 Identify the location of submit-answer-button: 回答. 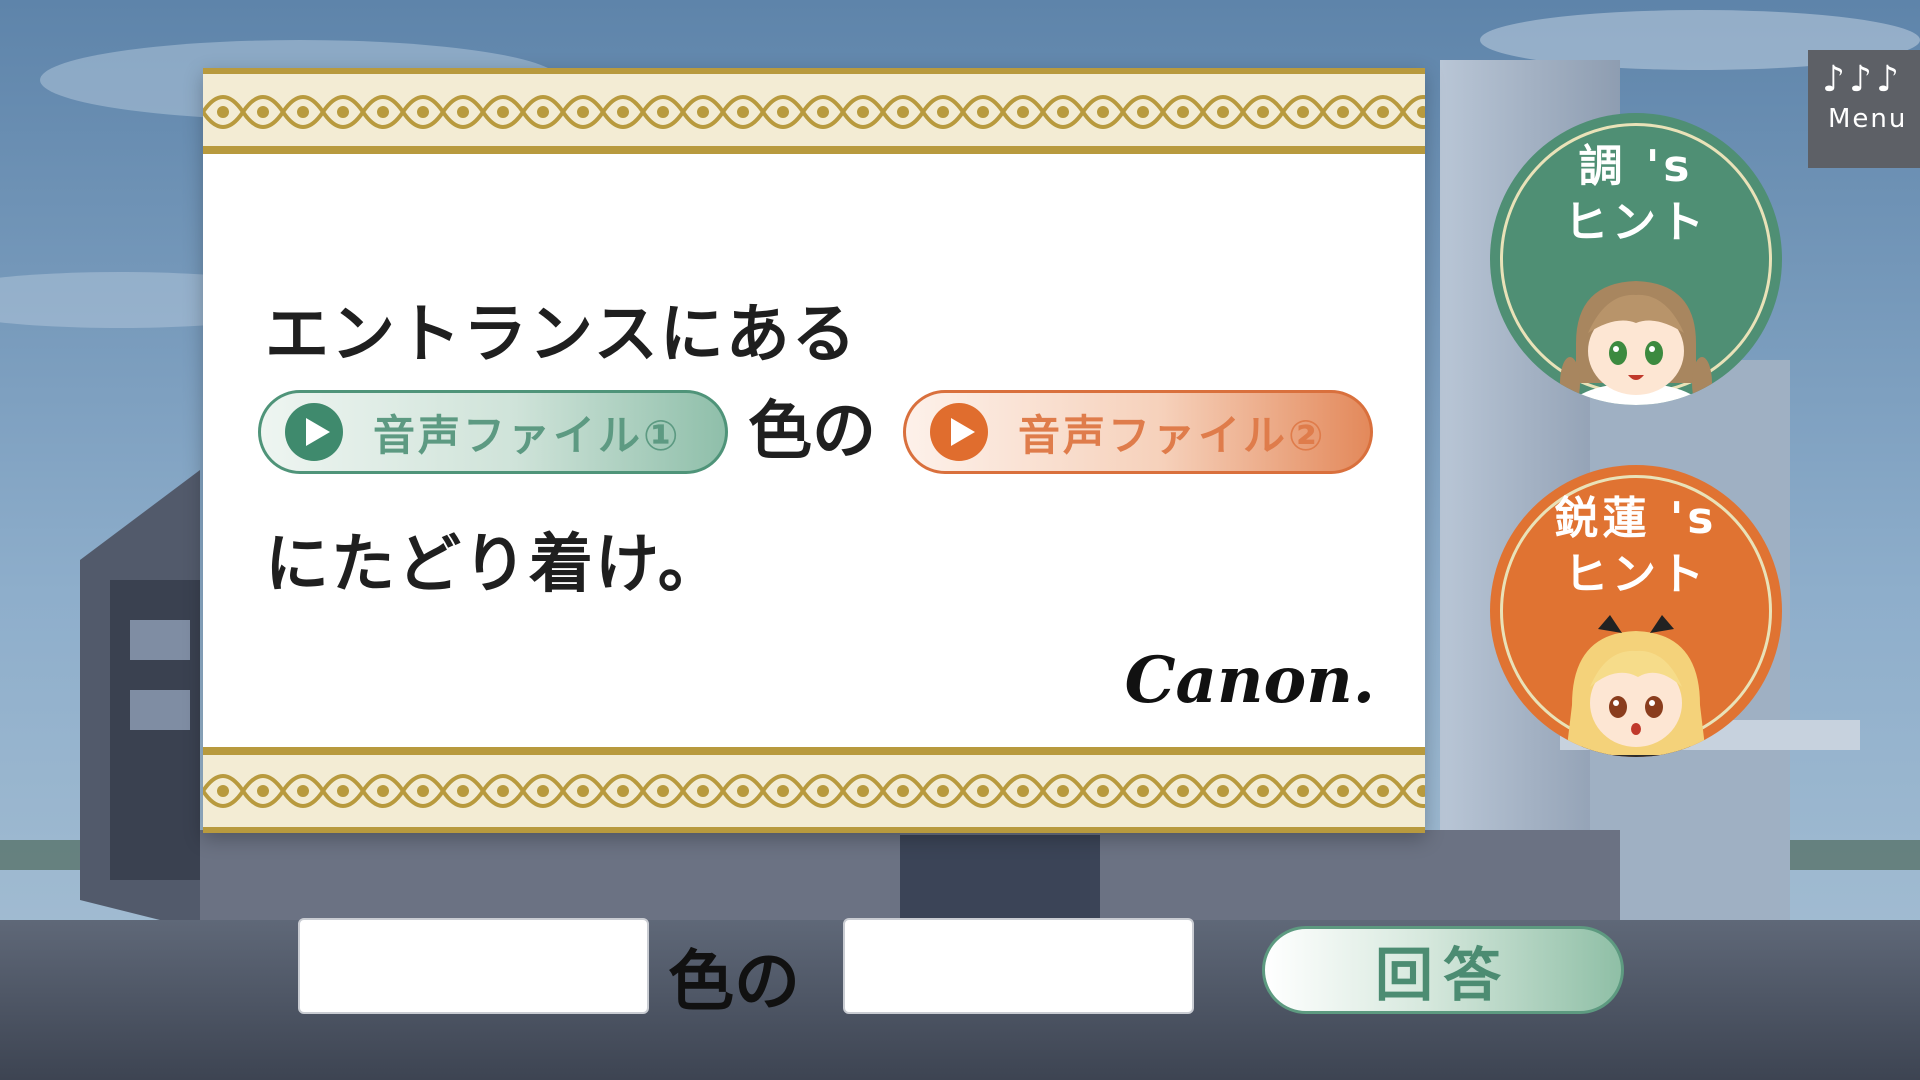
(1443, 970).